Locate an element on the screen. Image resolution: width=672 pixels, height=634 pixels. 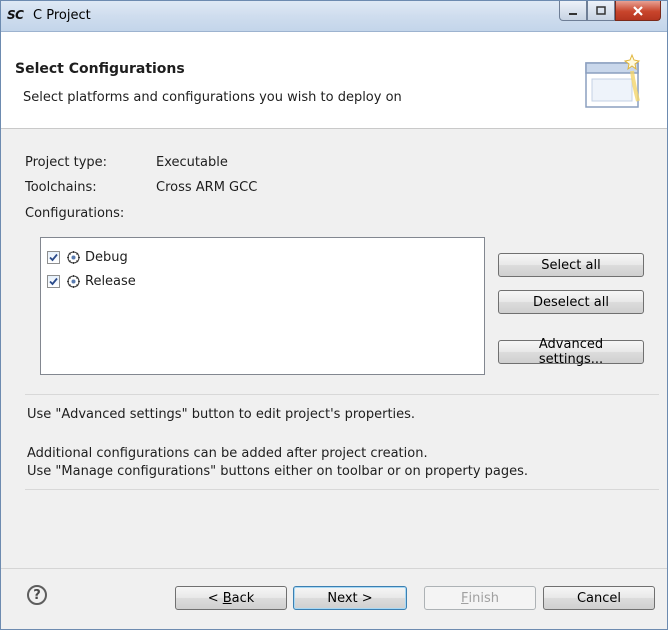
toolchains-value: Cross ARM GCC is located at coordinates (207, 187).